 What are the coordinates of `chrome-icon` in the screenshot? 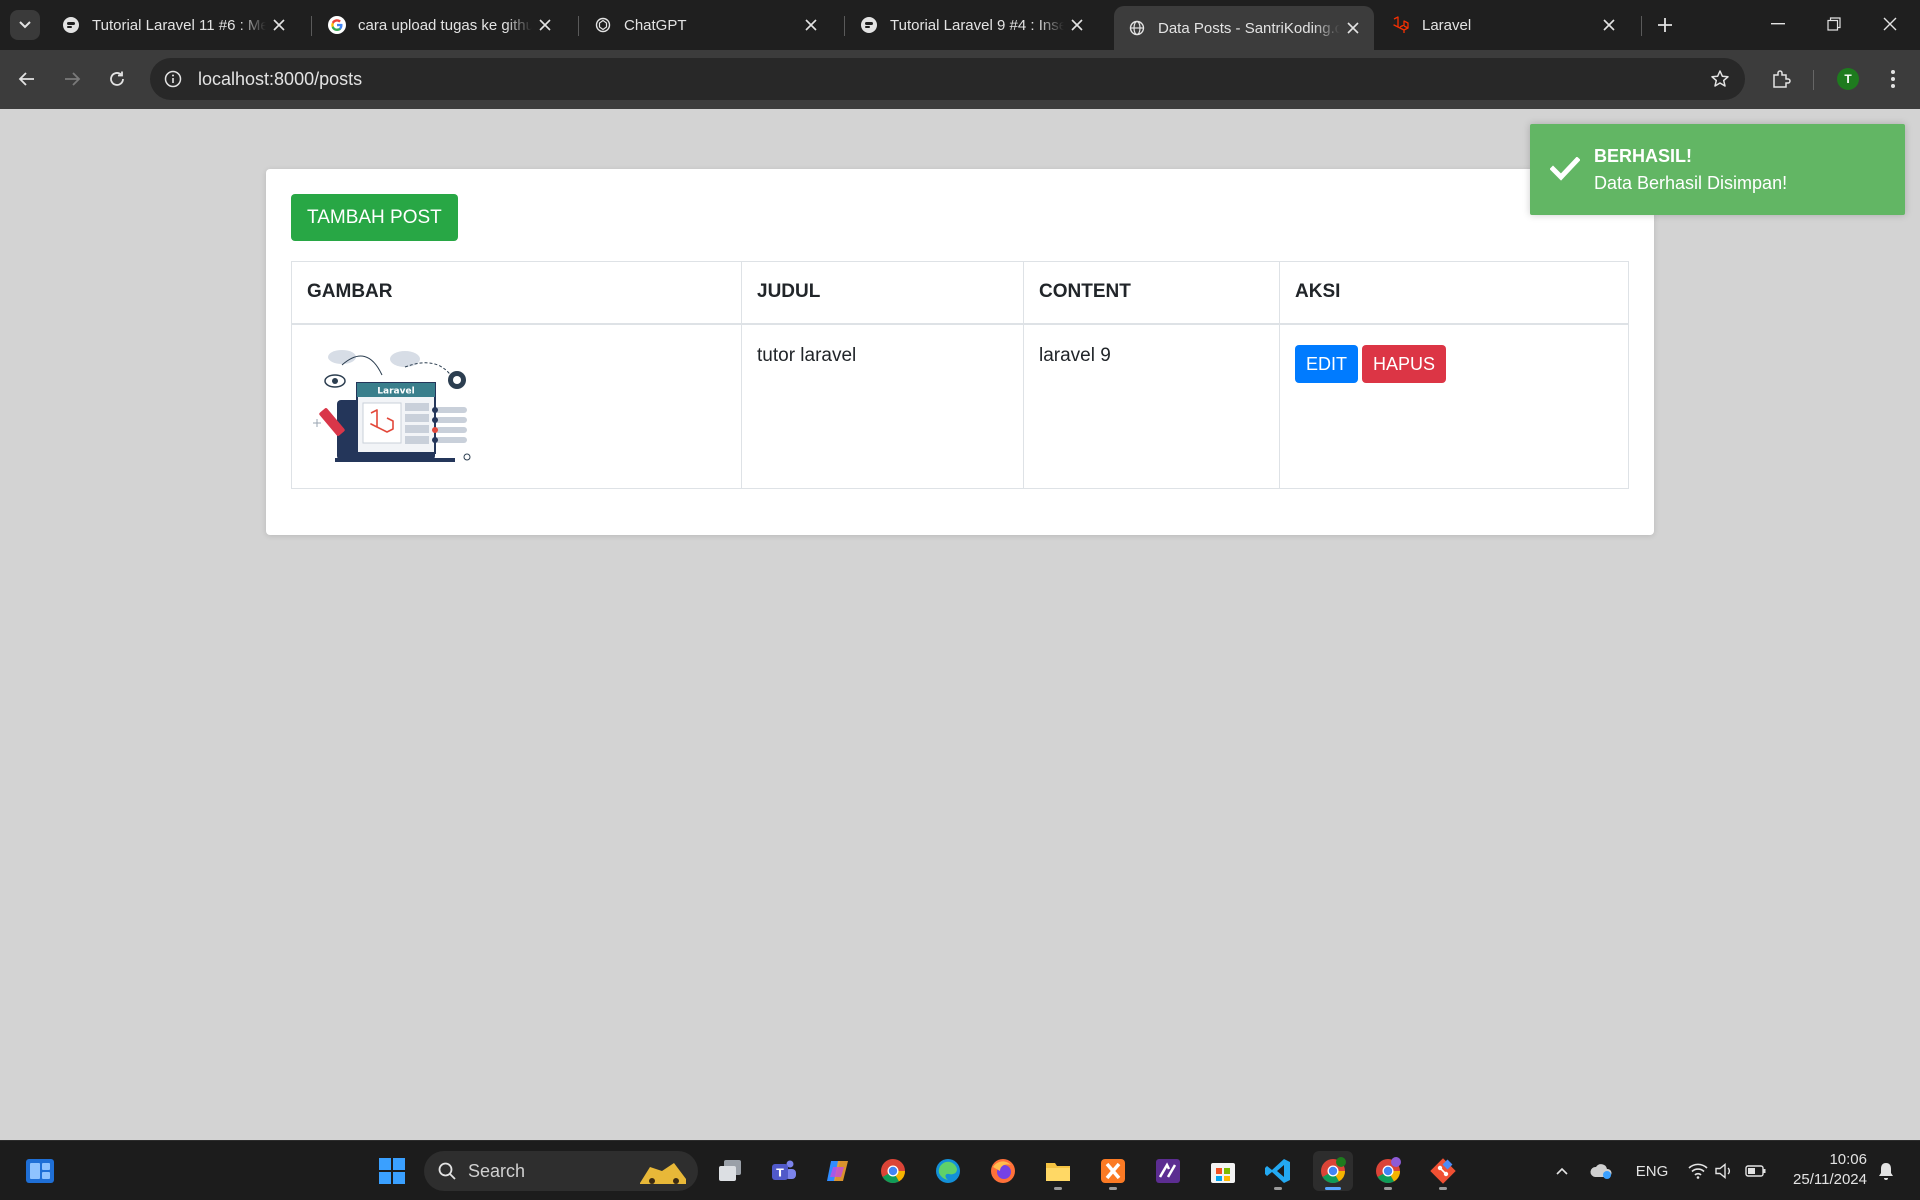 It's located at (893, 1171).